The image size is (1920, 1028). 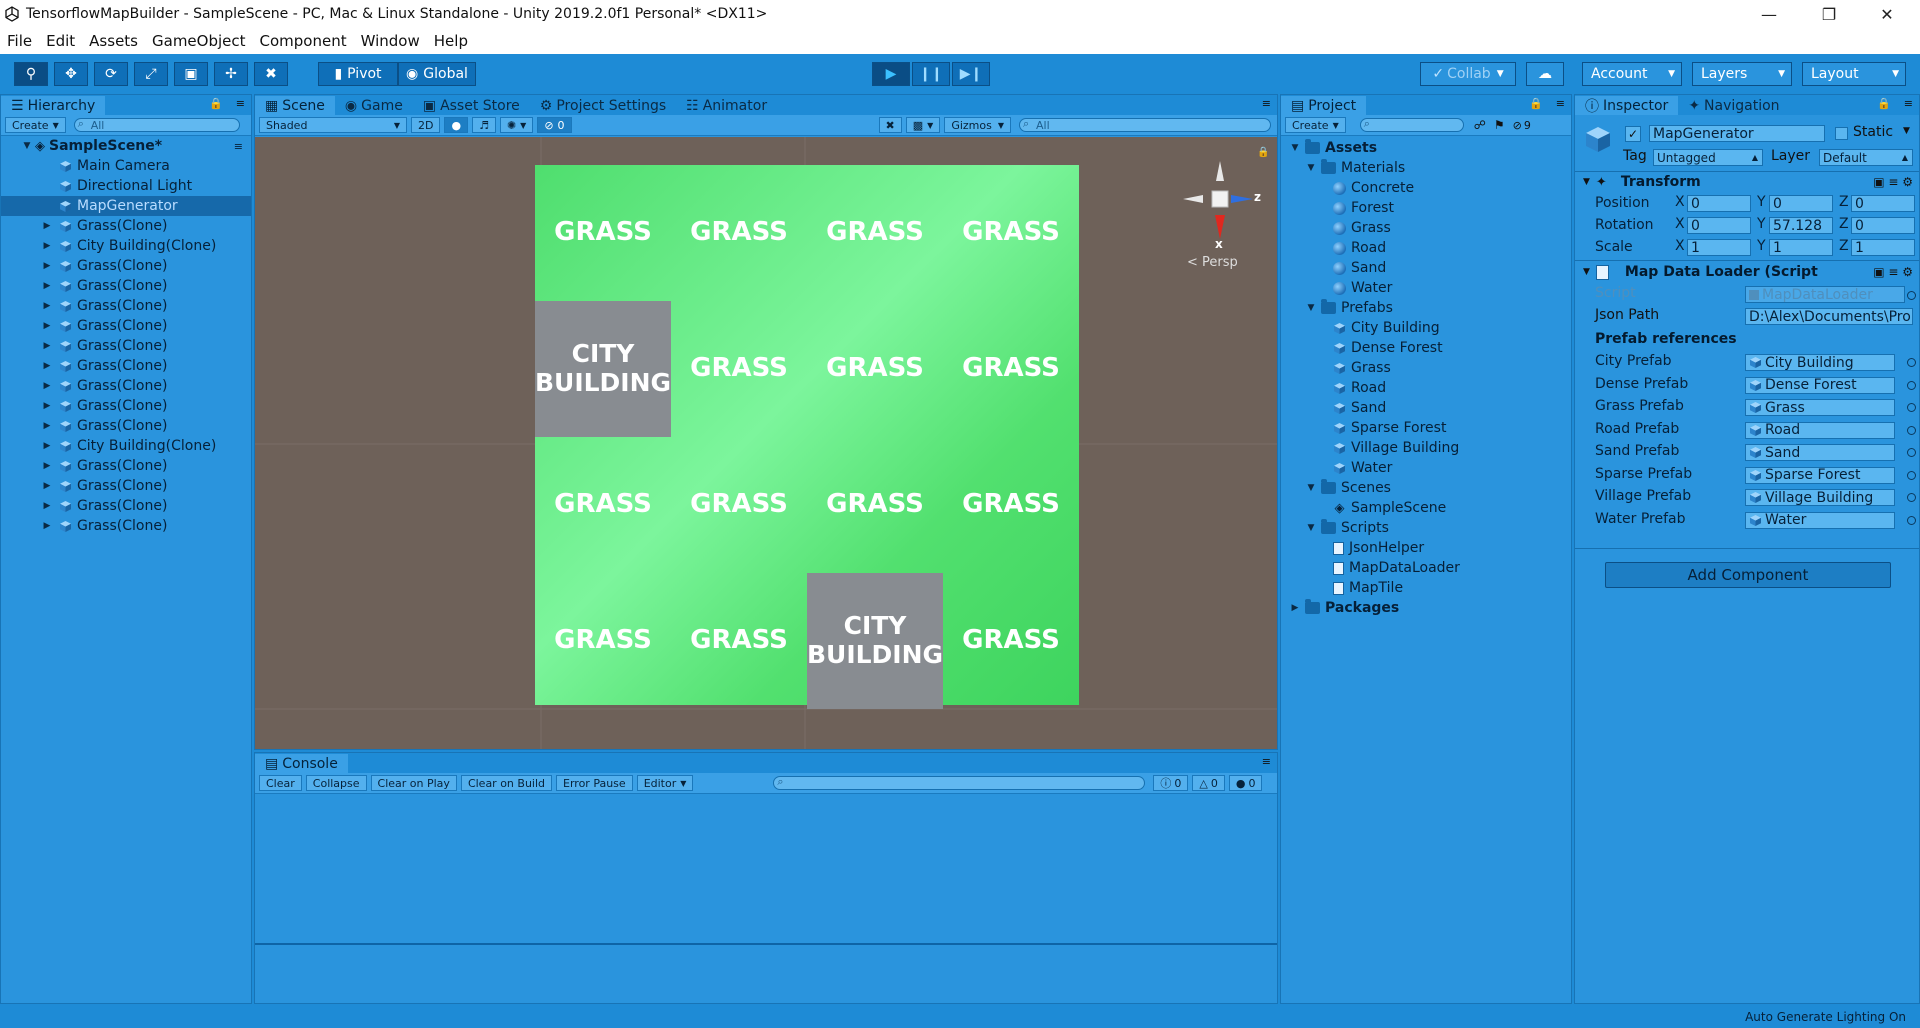 What do you see at coordinates (1733, 105) in the screenshot?
I see `tab-navigation: ✦ Navigation` at bounding box center [1733, 105].